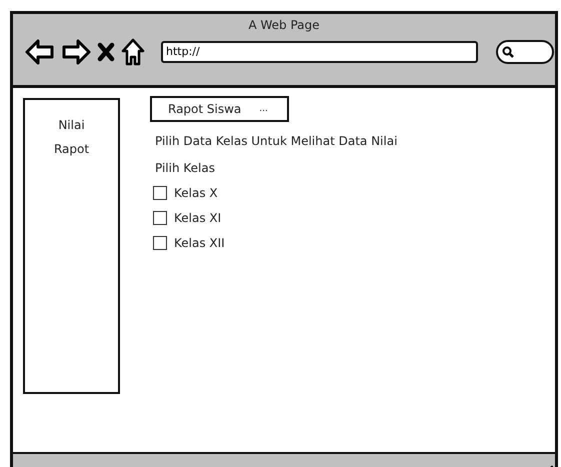 Image resolution: width=561 pixels, height=467 pixels. Describe the element at coordinates (133, 52) in the screenshot. I see `home-icon` at that location.